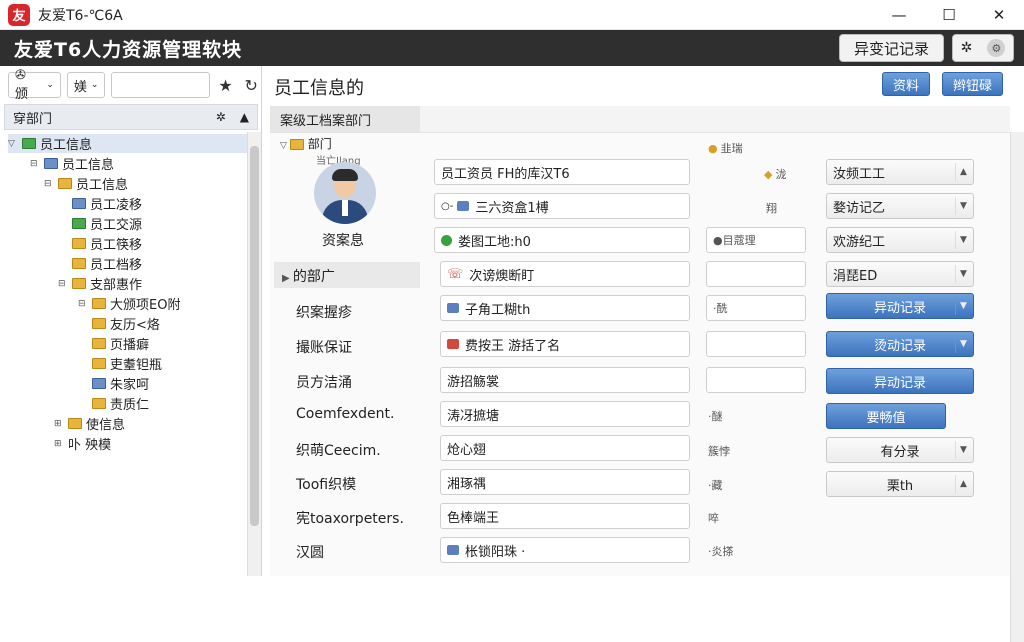 The image size is (1024, 642). Describe the element at coordinates (565, 308) in the screenshot. I see `text-field: 子角工糊th` at that location.